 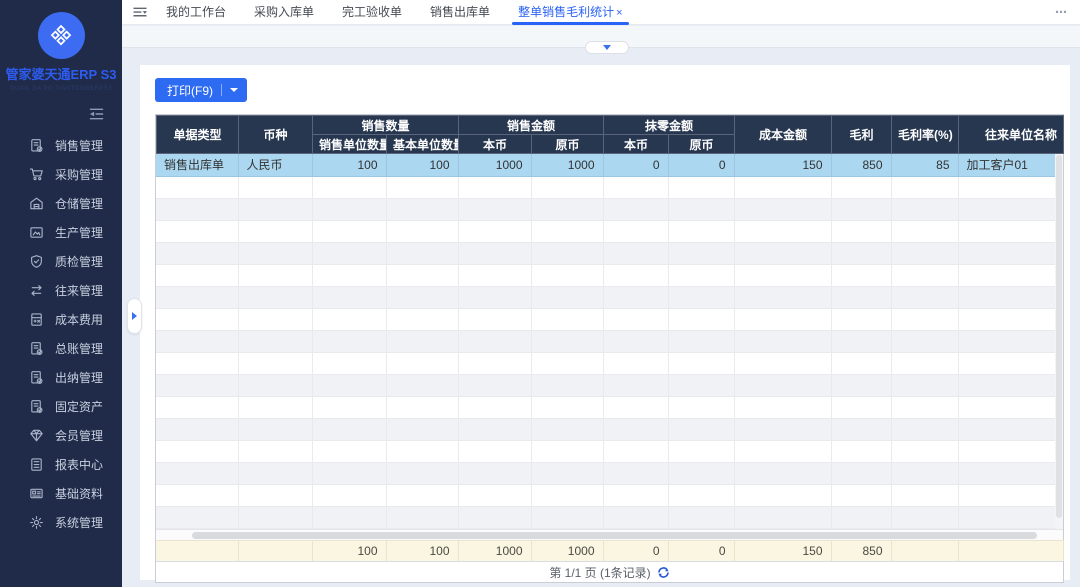 What do you see at coordinates (61, 493) in the screenshot?
I see `sidebar-item-basic-data: 基础资料` at bounding box center [61, 493].